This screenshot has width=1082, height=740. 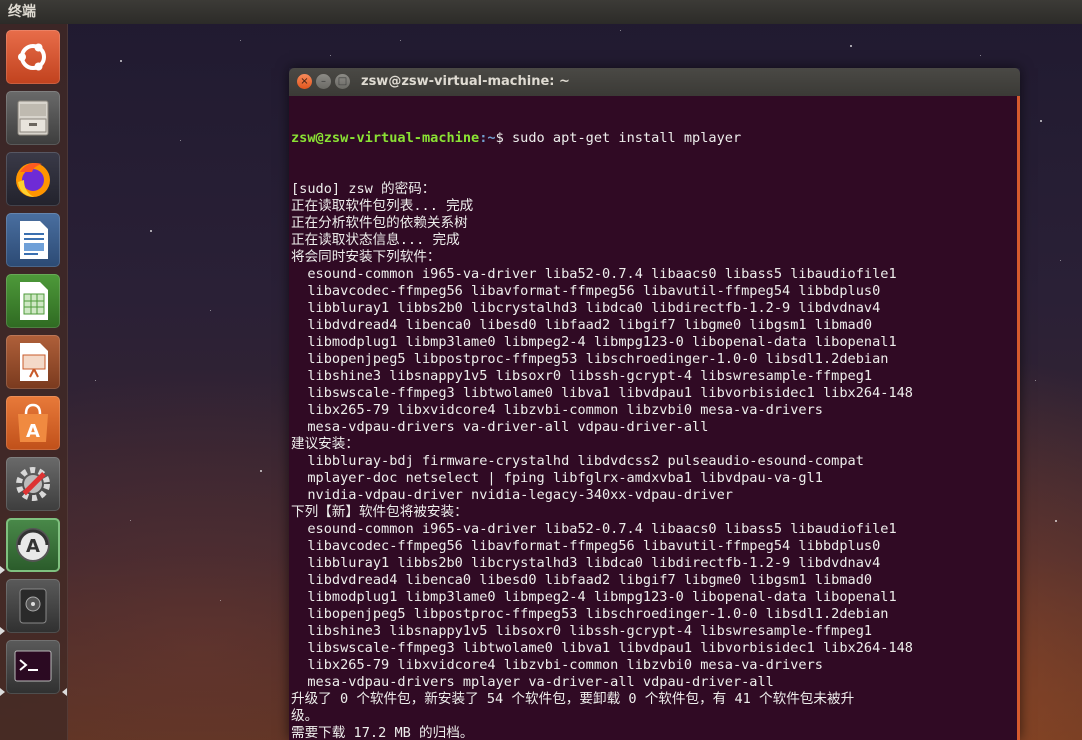 What do you see at coordinates (654, 82) in the screenshot?
I see `window-titlebar: × – □ zsw@zsw-virtual-machine: ~` at bounding box center [654, 82].